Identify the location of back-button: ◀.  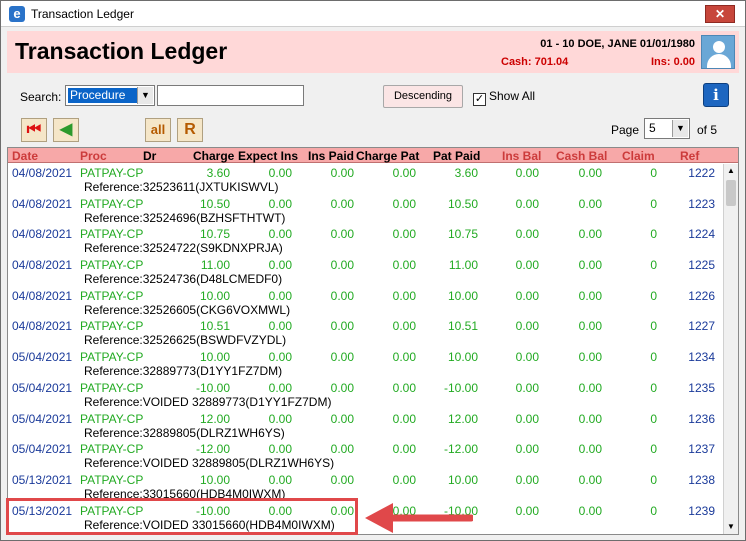
(66, 130).